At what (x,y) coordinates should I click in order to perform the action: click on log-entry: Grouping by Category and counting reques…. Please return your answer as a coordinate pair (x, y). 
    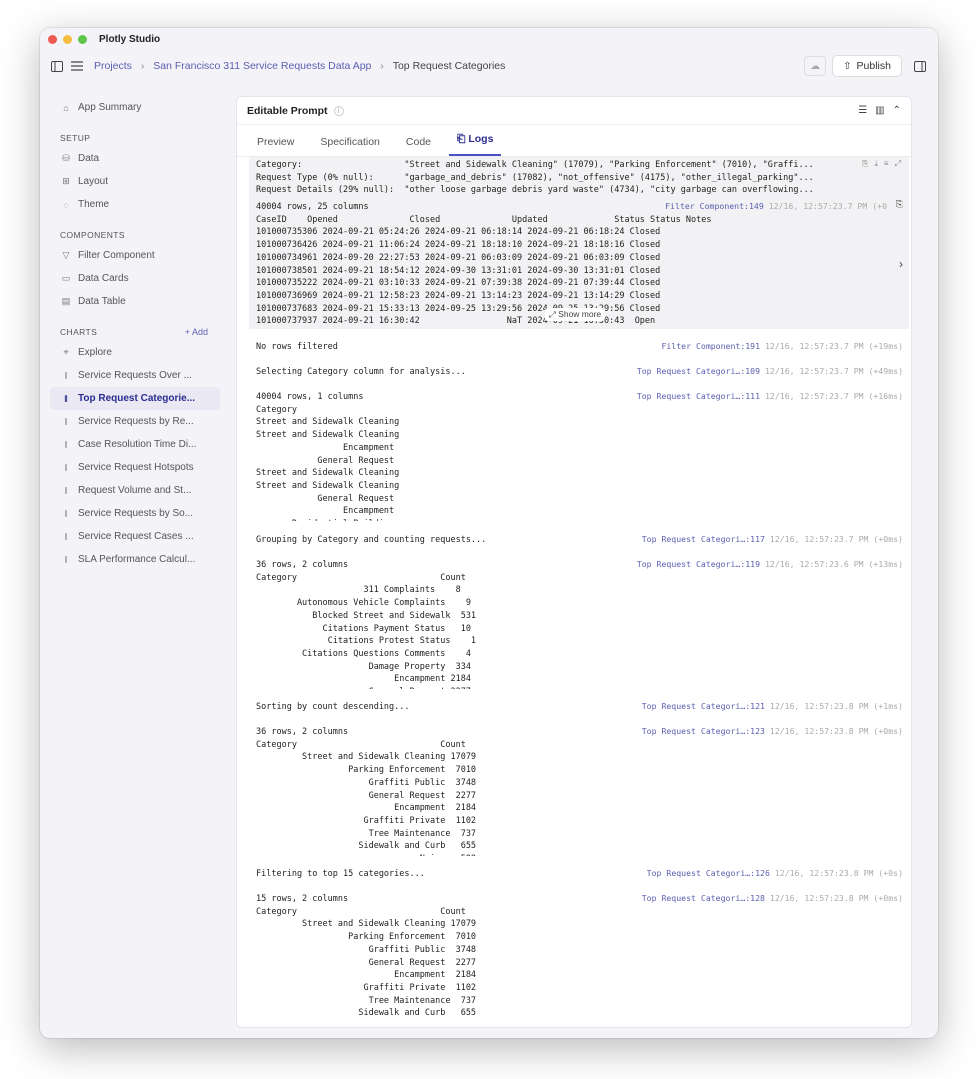
    Looking at the image, I should click on (579, 541).